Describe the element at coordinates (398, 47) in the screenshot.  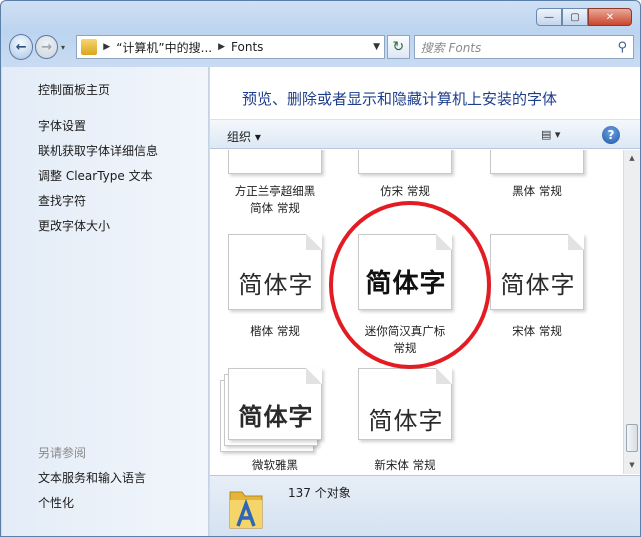
I see `refresh-button: ↻` at that location.